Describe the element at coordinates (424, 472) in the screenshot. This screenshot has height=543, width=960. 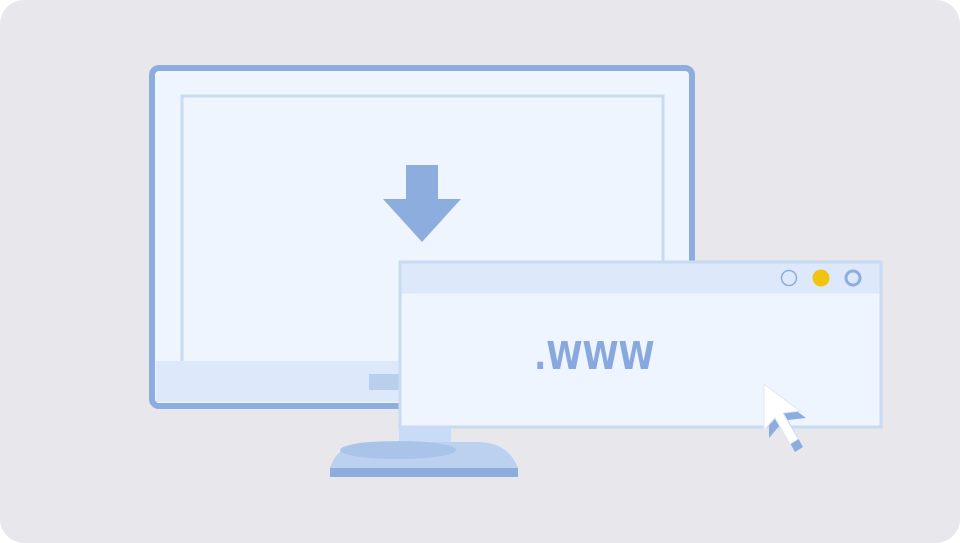
I see `monitor-stand-foot` at that location.